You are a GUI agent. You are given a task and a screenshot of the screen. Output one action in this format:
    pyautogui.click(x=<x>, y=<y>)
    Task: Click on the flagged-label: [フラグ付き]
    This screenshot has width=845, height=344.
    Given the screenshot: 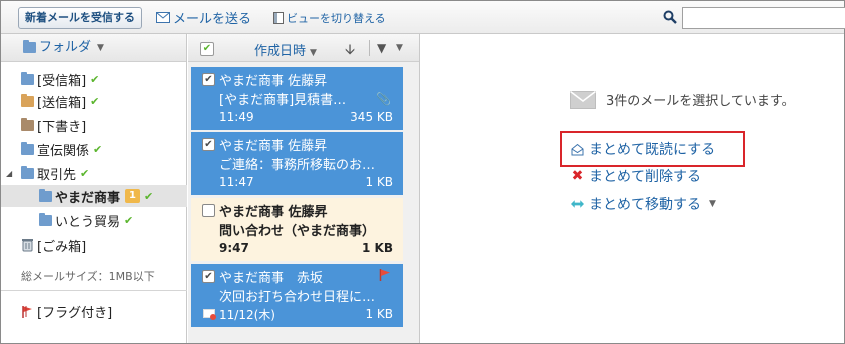 What is the action you would take?
    pyautogui.click(x=75, y=313)
    